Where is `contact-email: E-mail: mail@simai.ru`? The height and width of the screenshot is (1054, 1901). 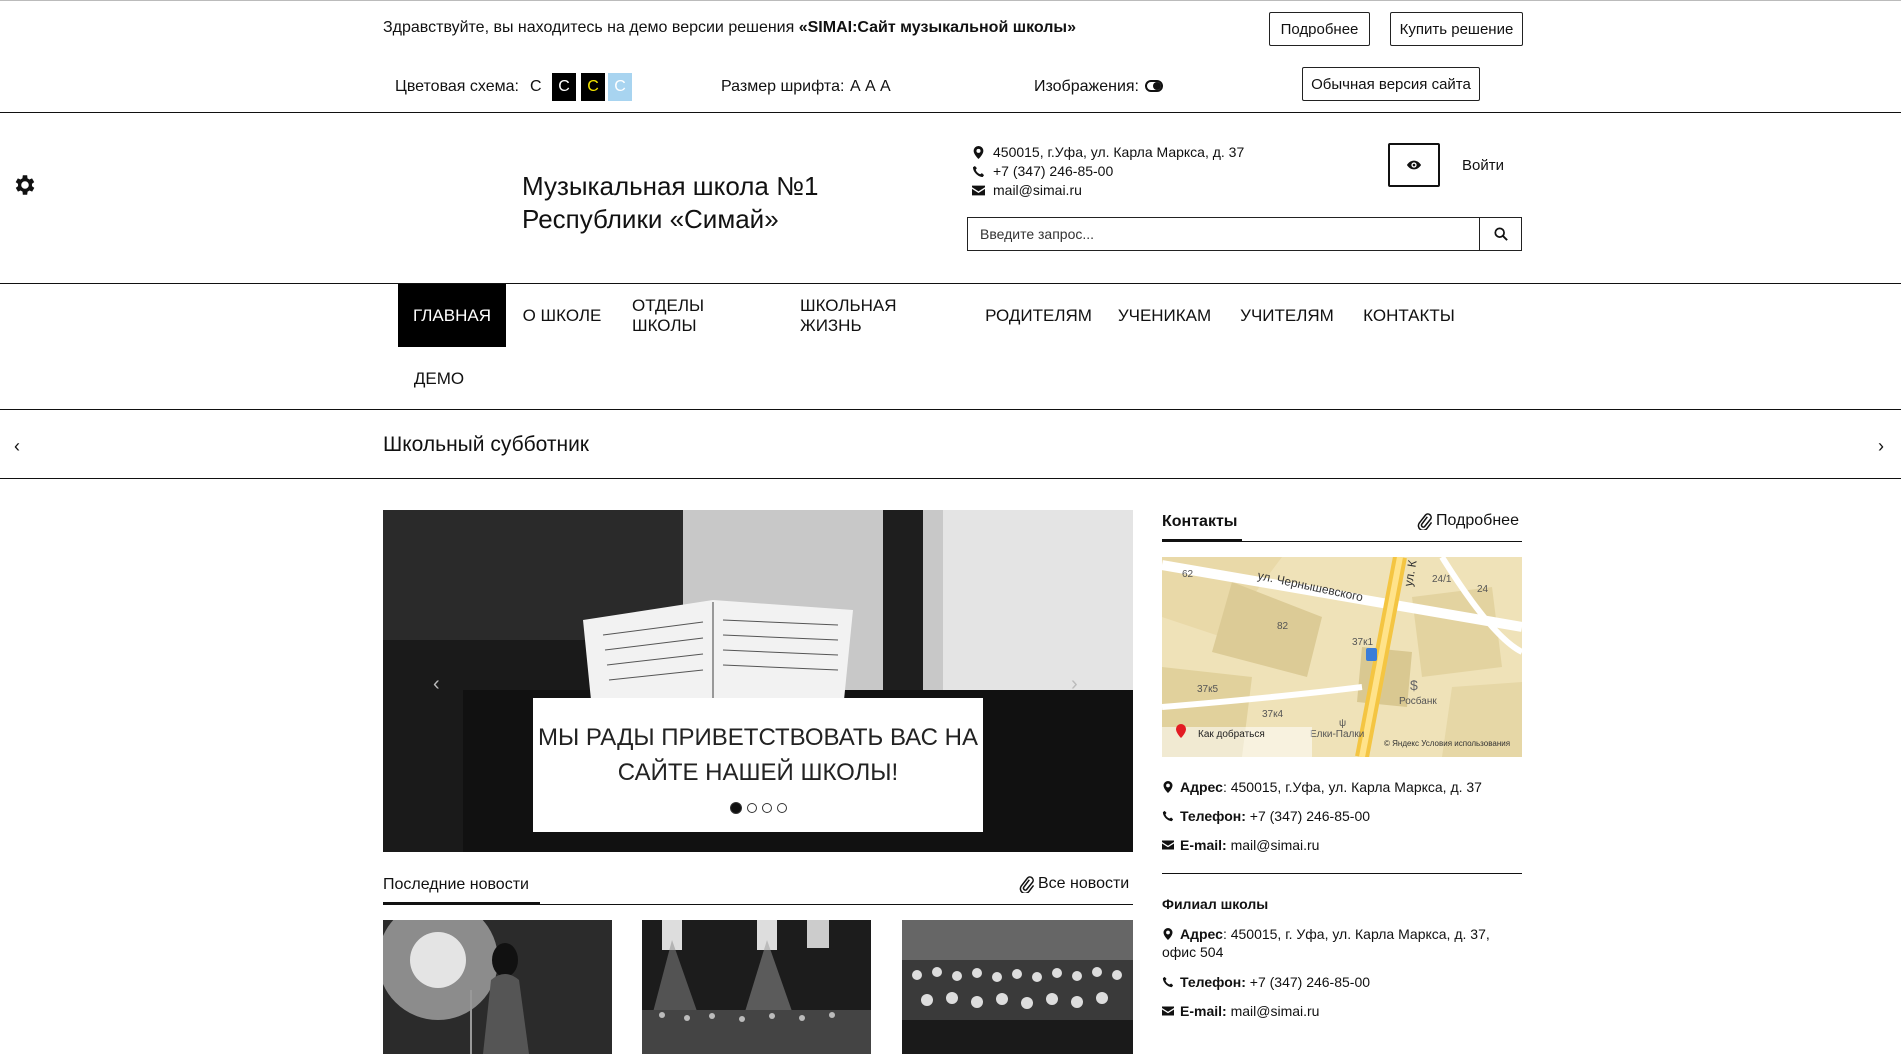 contact-email: E-mail: mail@simai.ru is located at coordinates (1240, 845).